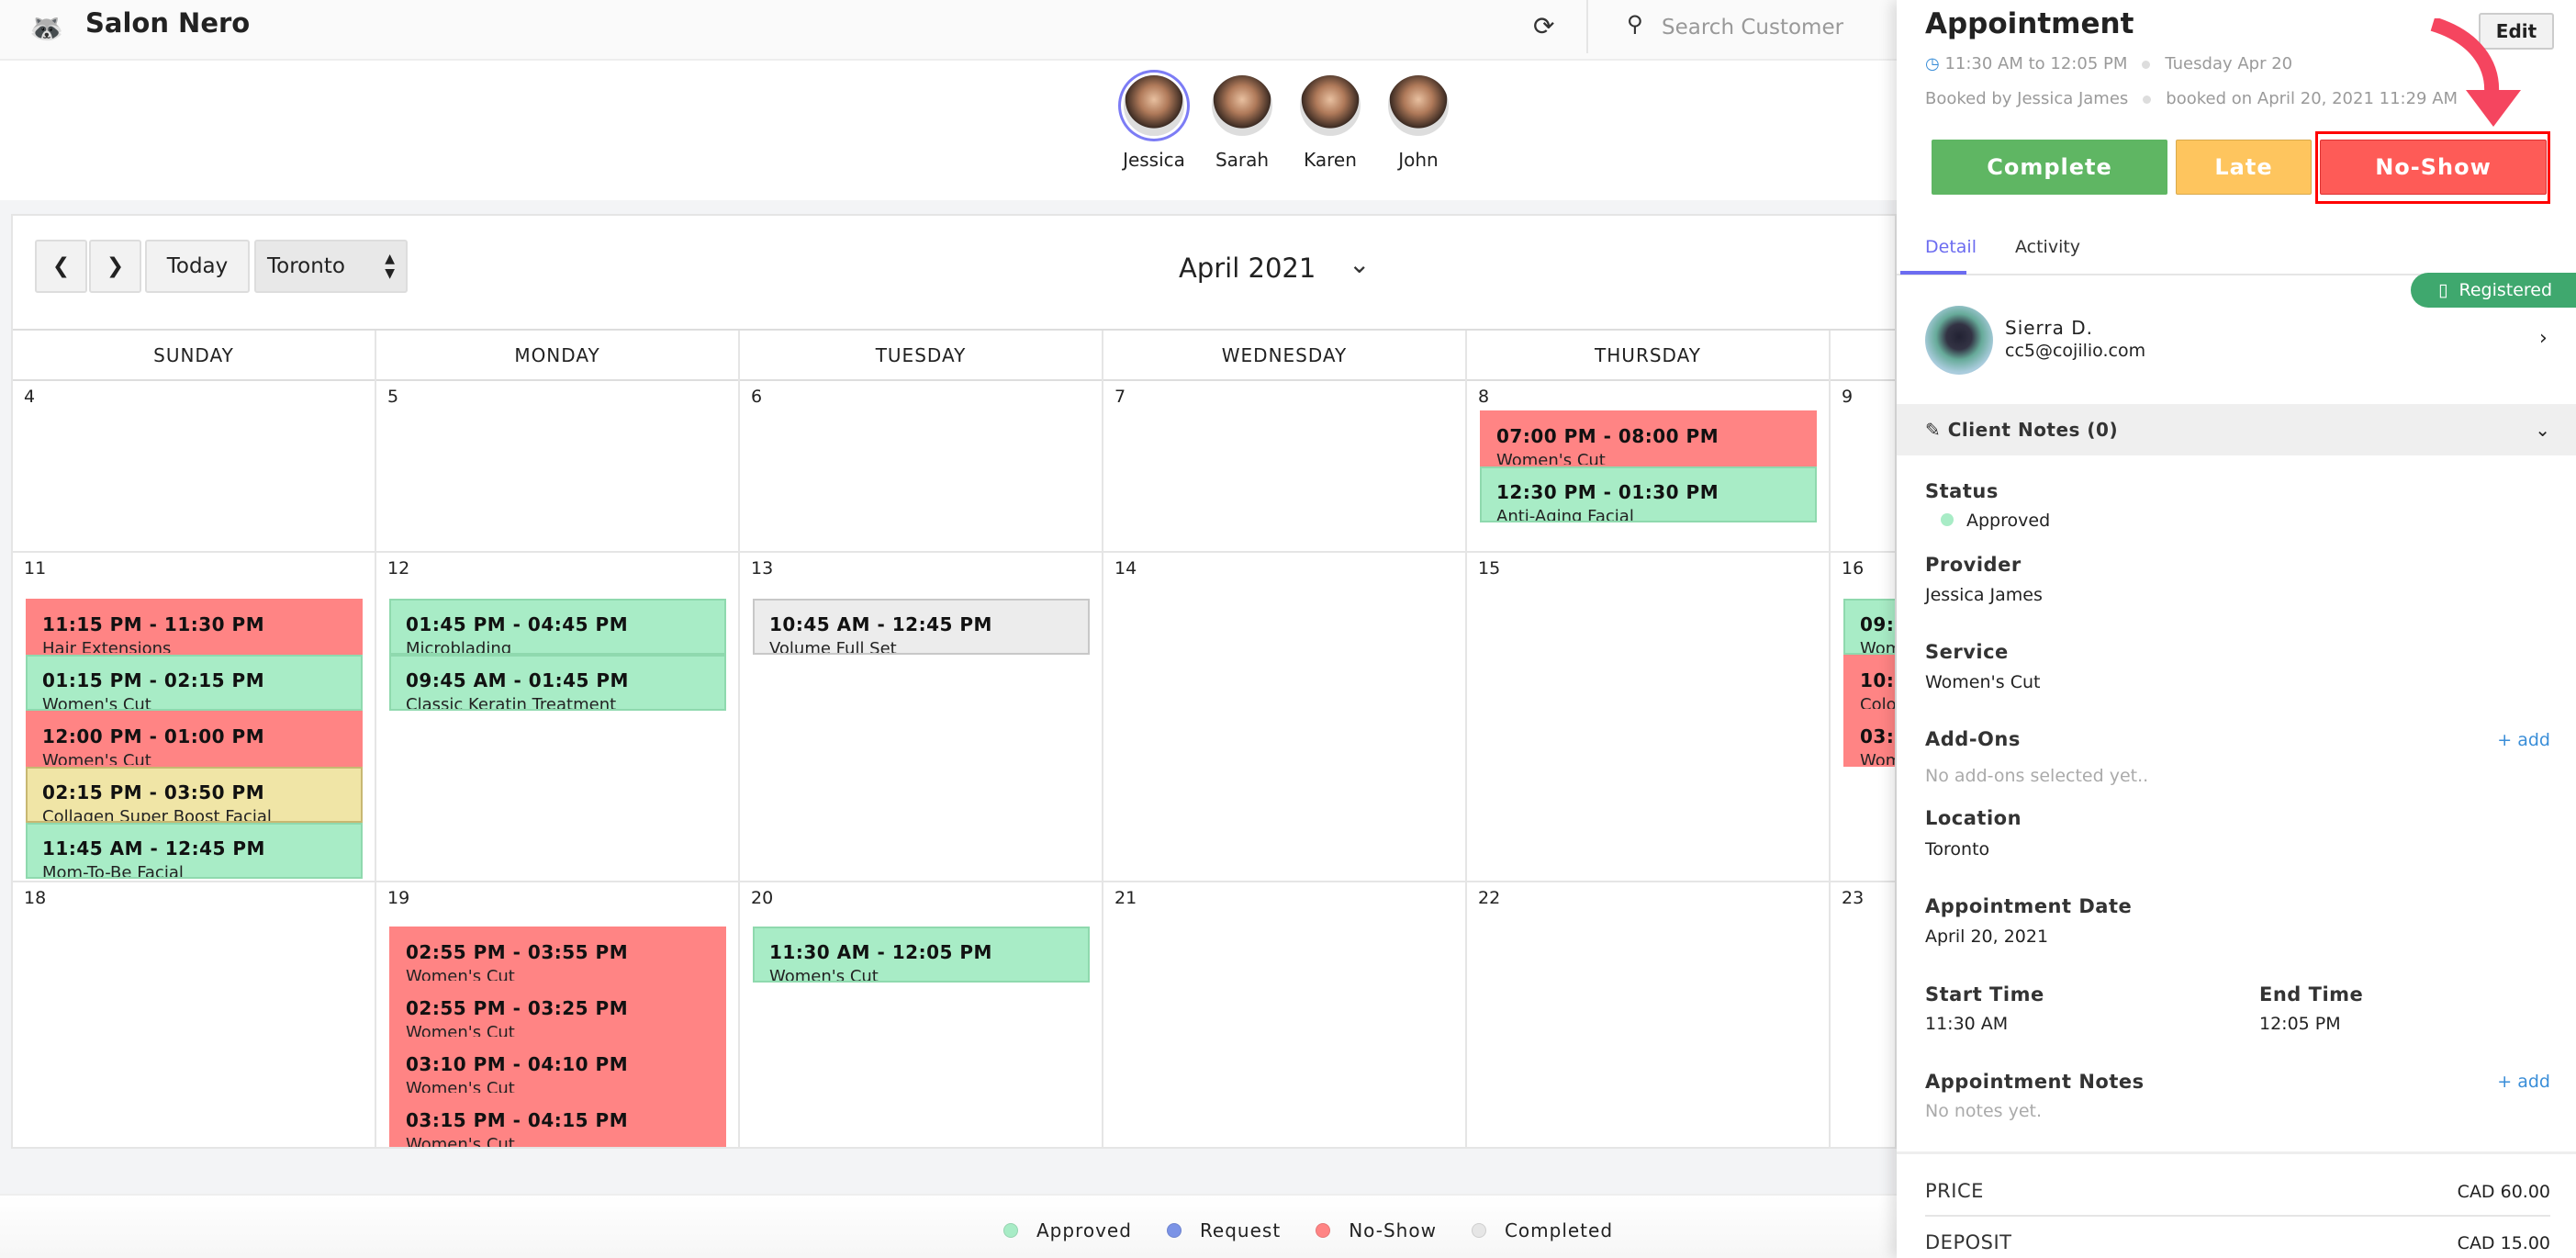 The height and width of the screenshot is (1258, 2576). I want to click on day-cell: 4, so click(194, 467).